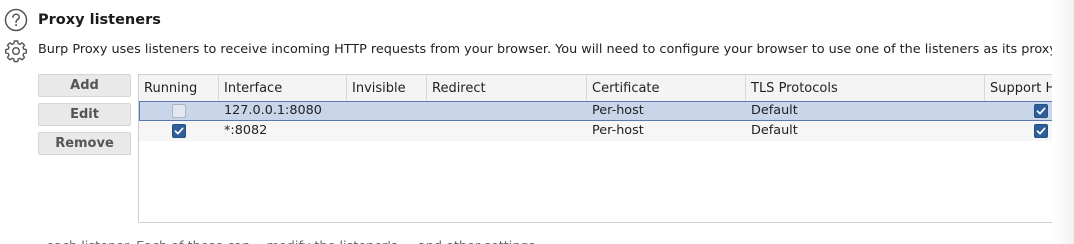  Describe the element at coordinates (666, 88) in the screenshot. I see `column-header-certificate: Certificate` at that location.